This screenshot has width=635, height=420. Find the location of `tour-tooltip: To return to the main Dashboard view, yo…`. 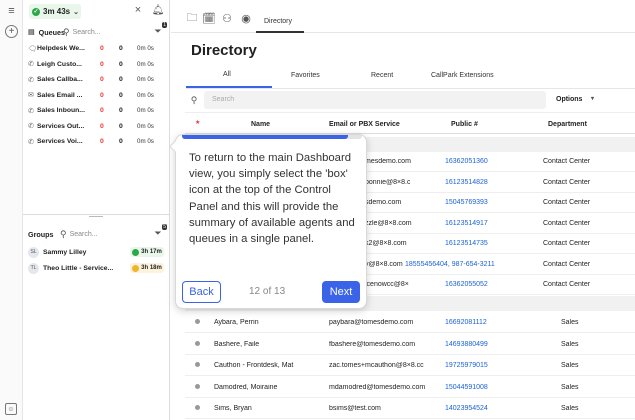

tour-tooltip: To return to the main Dashboard view, yo… is located at coordinates (268, 221).